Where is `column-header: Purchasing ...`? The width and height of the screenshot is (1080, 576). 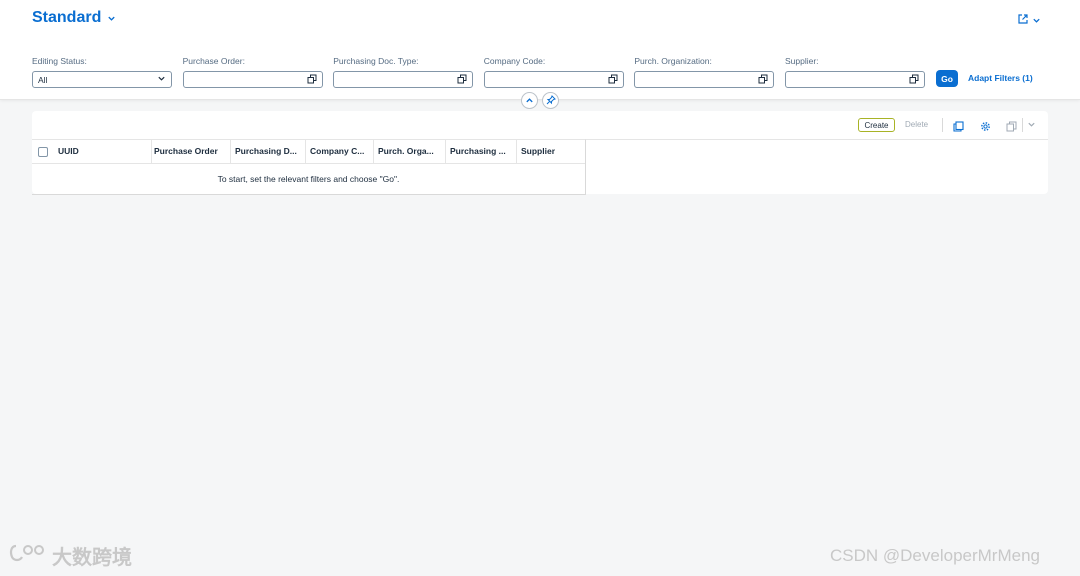
column-header: Purchasing ... is located at coordinates (481, 152).